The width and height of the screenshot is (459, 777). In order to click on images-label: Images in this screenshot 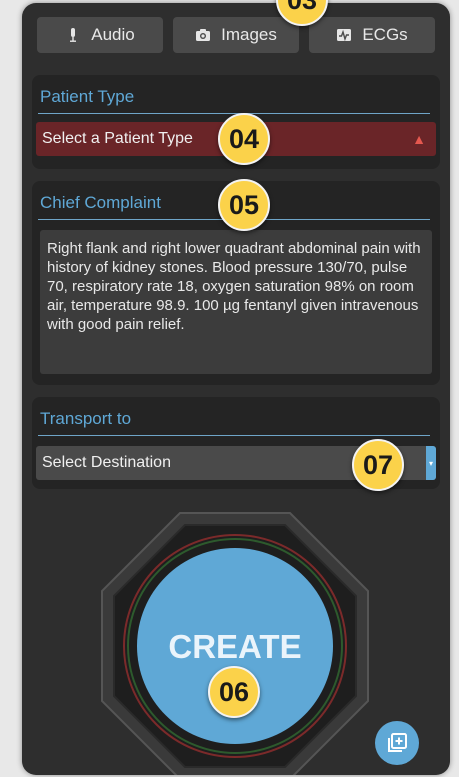, I will do `click(249, 34)`.